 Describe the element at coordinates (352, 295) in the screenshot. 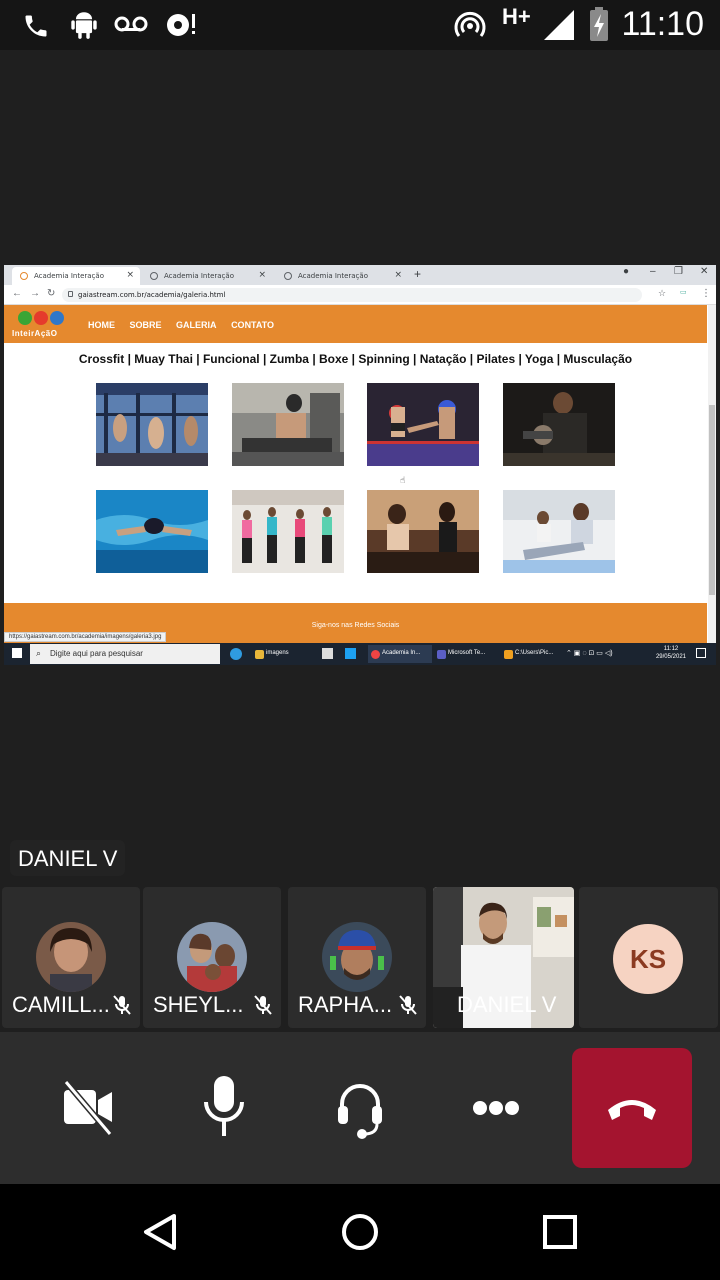

I see `url-field: gaiastream.com.br/academia/galeria.html` at that location.